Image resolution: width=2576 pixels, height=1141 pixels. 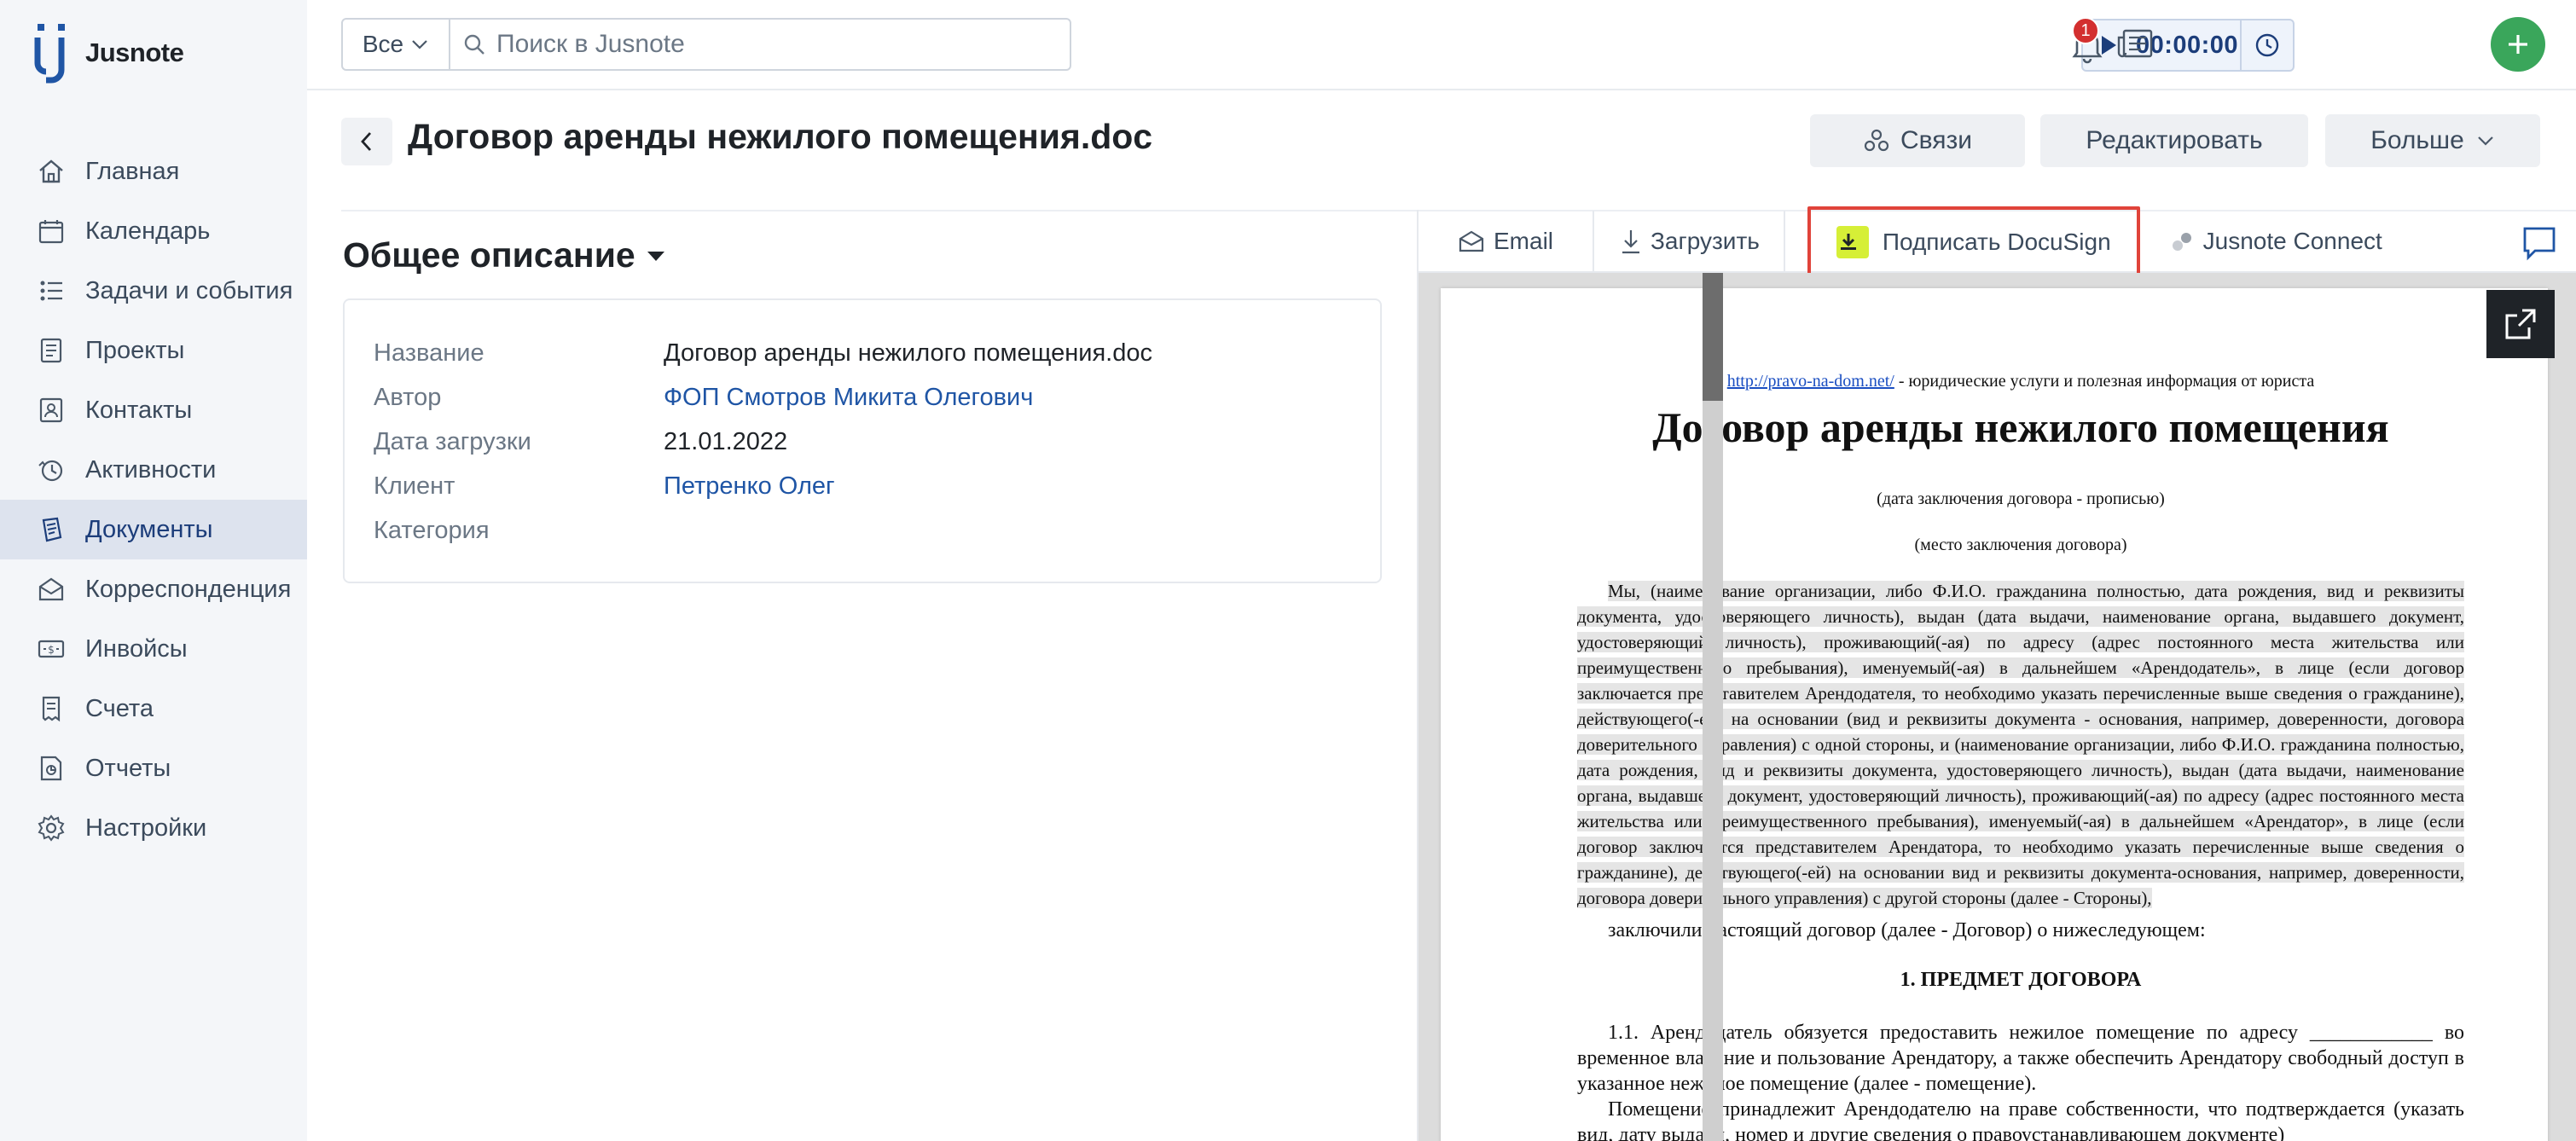 What do you see at coordinates (49, 54) in the screenshot?
I see `jusnote-logo-icon` at bounding box center [49, 54].